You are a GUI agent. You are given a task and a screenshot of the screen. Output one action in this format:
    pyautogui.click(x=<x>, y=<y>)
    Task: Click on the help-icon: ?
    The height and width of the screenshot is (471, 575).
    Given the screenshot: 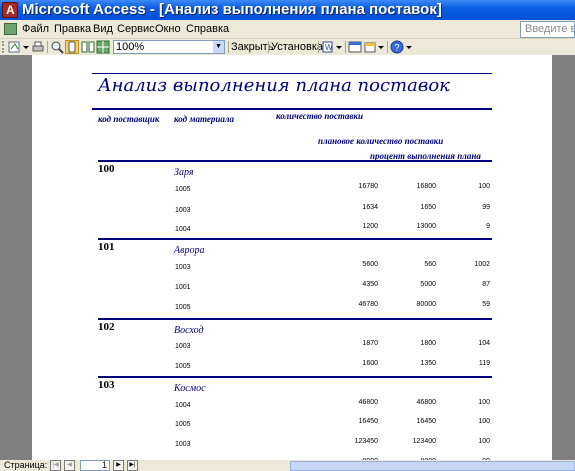 What is the action you would take?
    pyautogui.click(x=397, y=47)
    